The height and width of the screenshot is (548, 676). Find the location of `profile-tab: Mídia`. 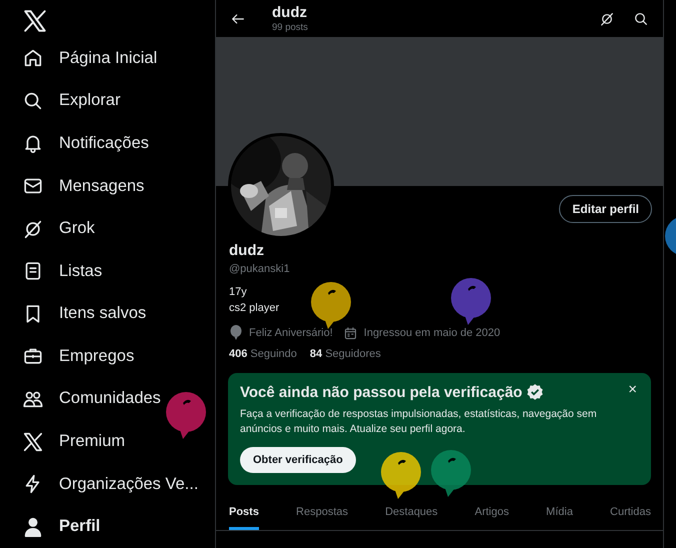

profile-tab: Mídia is located at coordinates (559, 512).